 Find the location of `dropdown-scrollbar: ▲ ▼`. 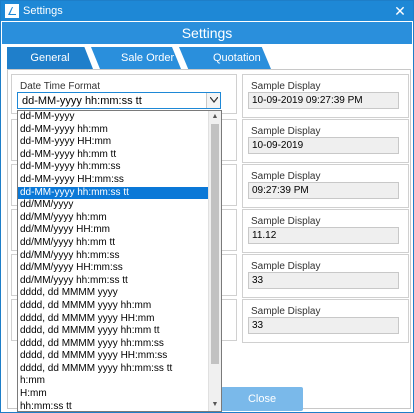

dropdown-scrollbar: ▲ ▼ is located at coordinates (214, 261).